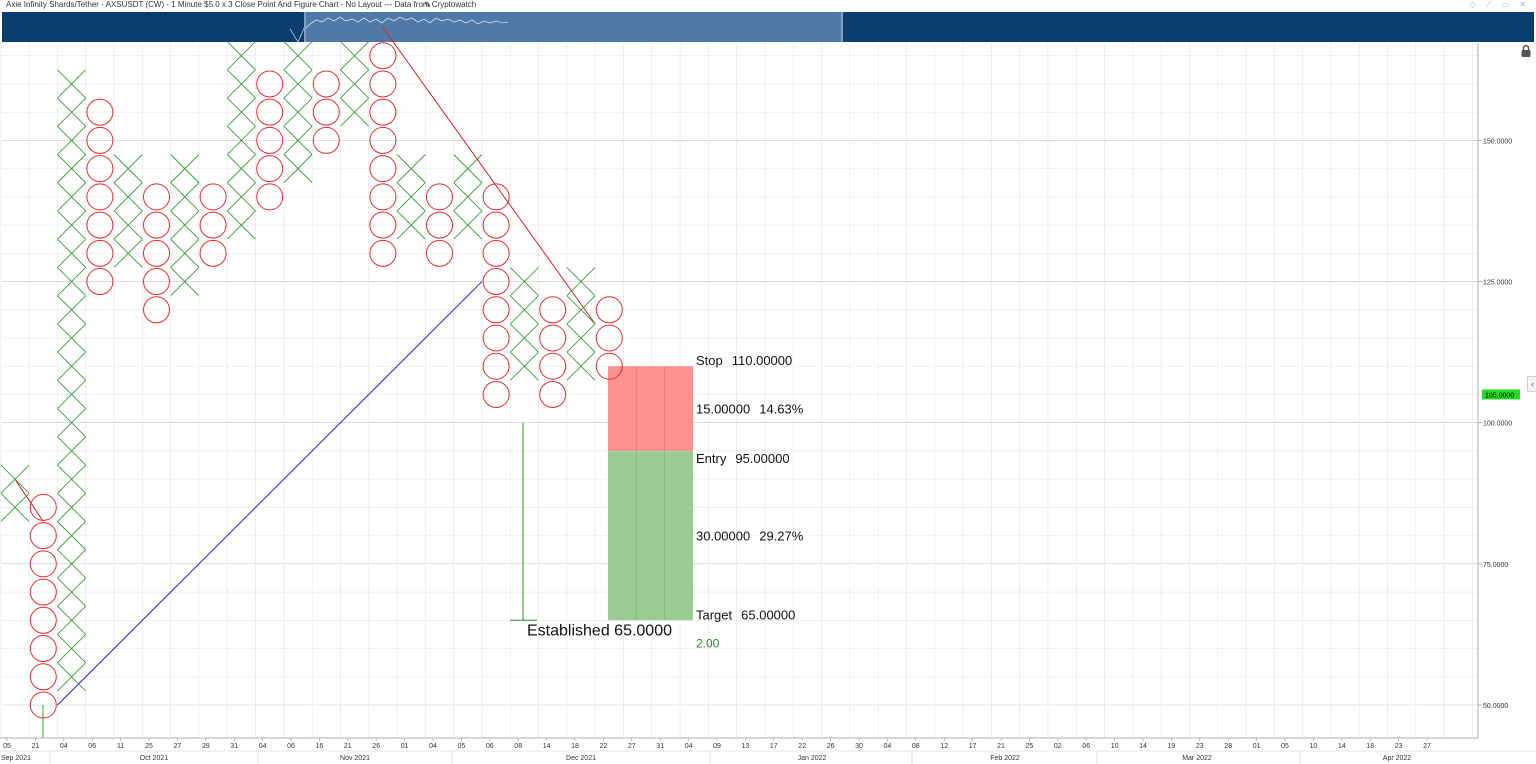 The image size is (1536, 764). I want to click on risk-label-part: 15.00000, so click(723, 409).